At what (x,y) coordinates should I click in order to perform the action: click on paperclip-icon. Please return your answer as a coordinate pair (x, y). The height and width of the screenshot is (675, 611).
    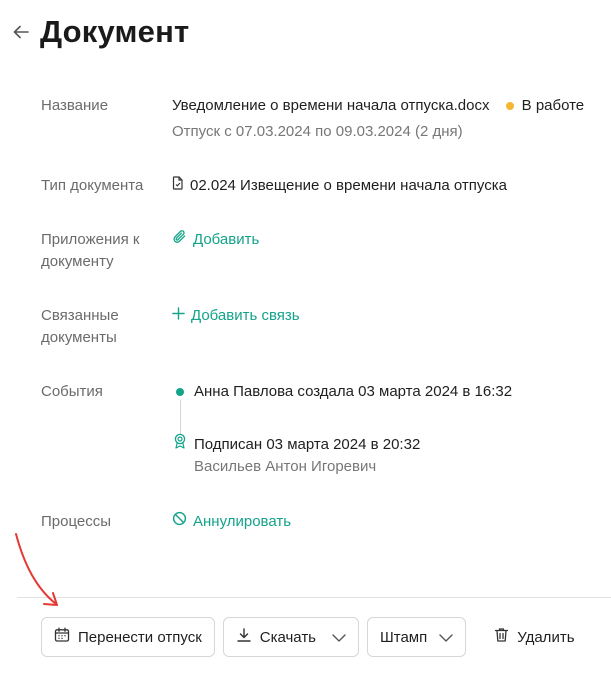
    Looking at the image, I should click on (179, 240).